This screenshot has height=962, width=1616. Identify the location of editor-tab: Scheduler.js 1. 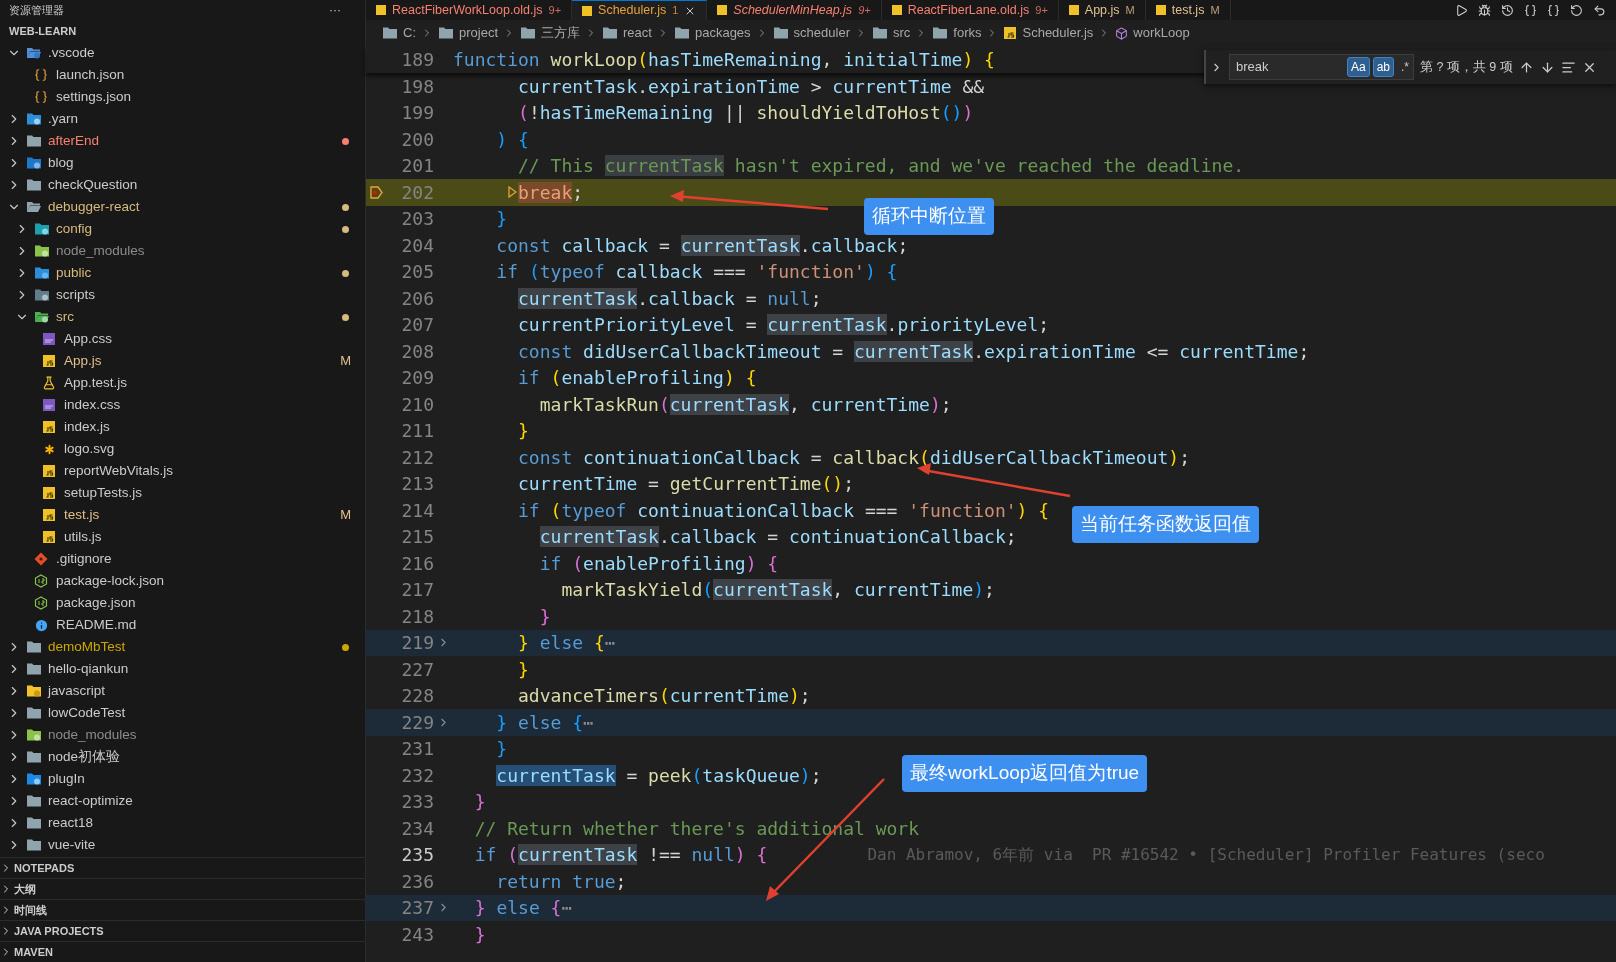
(640, 10).